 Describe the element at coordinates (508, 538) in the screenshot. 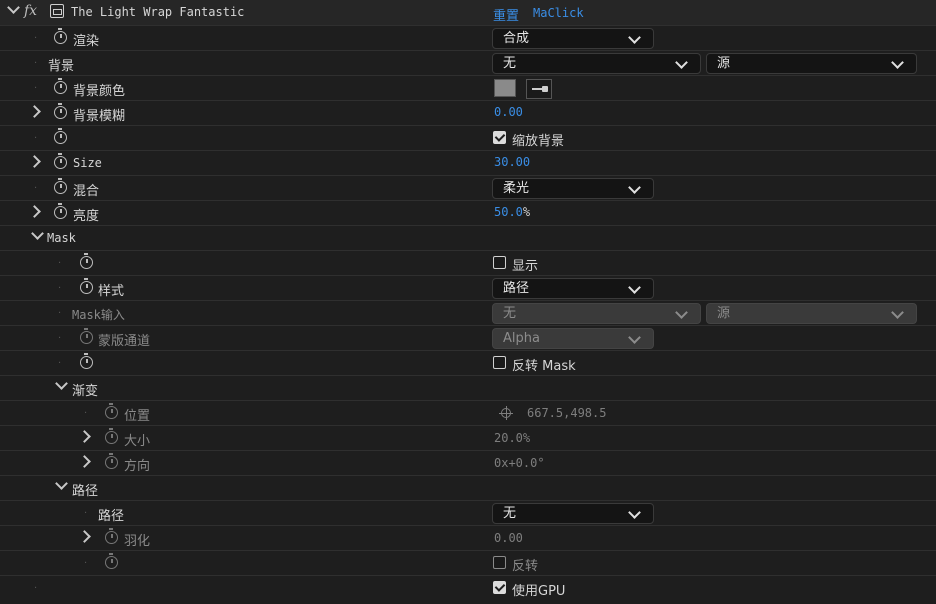

I see `feather-value: 0.00` at that location.